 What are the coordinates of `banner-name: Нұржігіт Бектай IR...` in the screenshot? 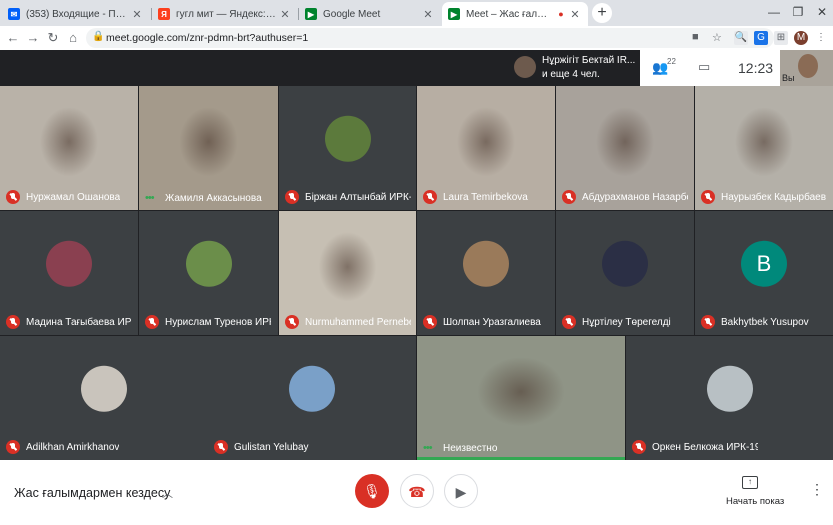 It's located at (589, 60).